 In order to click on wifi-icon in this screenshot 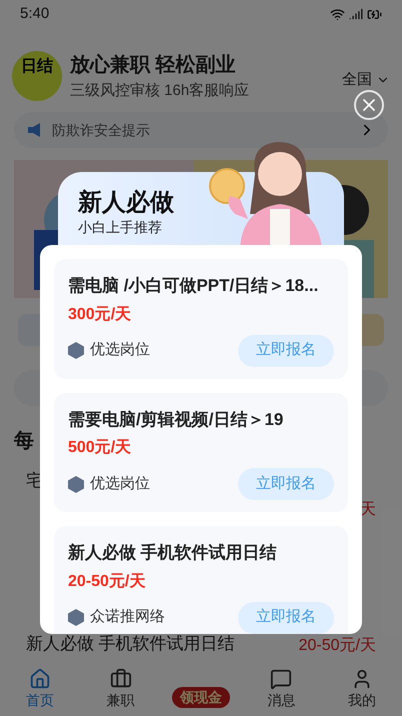, I will do `click(337, 14)`.